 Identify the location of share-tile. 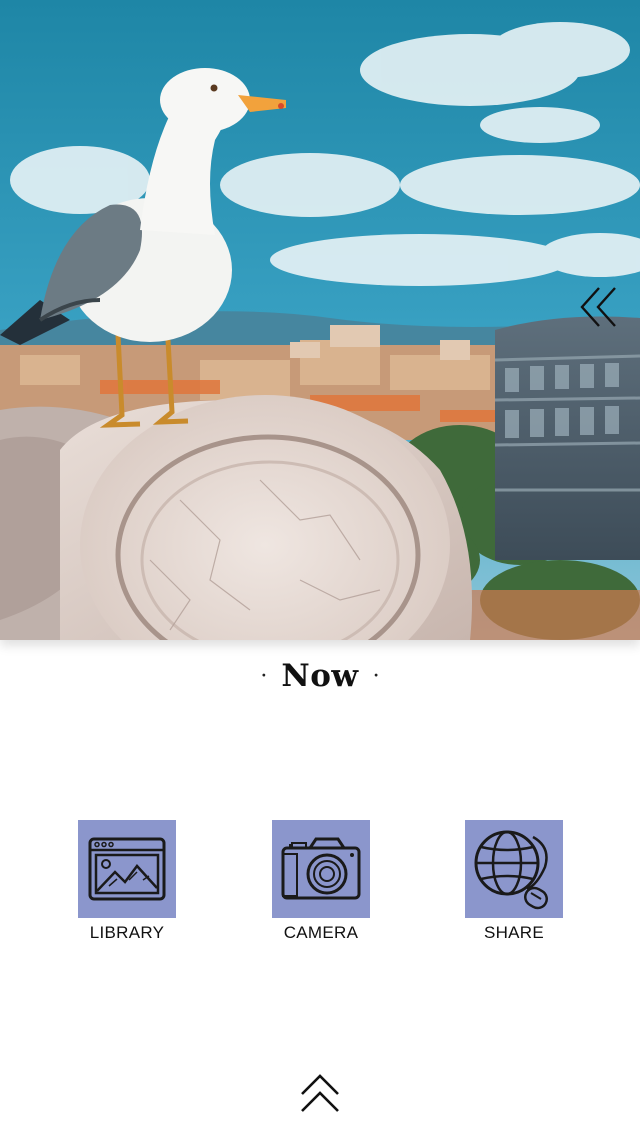
(514, 869).